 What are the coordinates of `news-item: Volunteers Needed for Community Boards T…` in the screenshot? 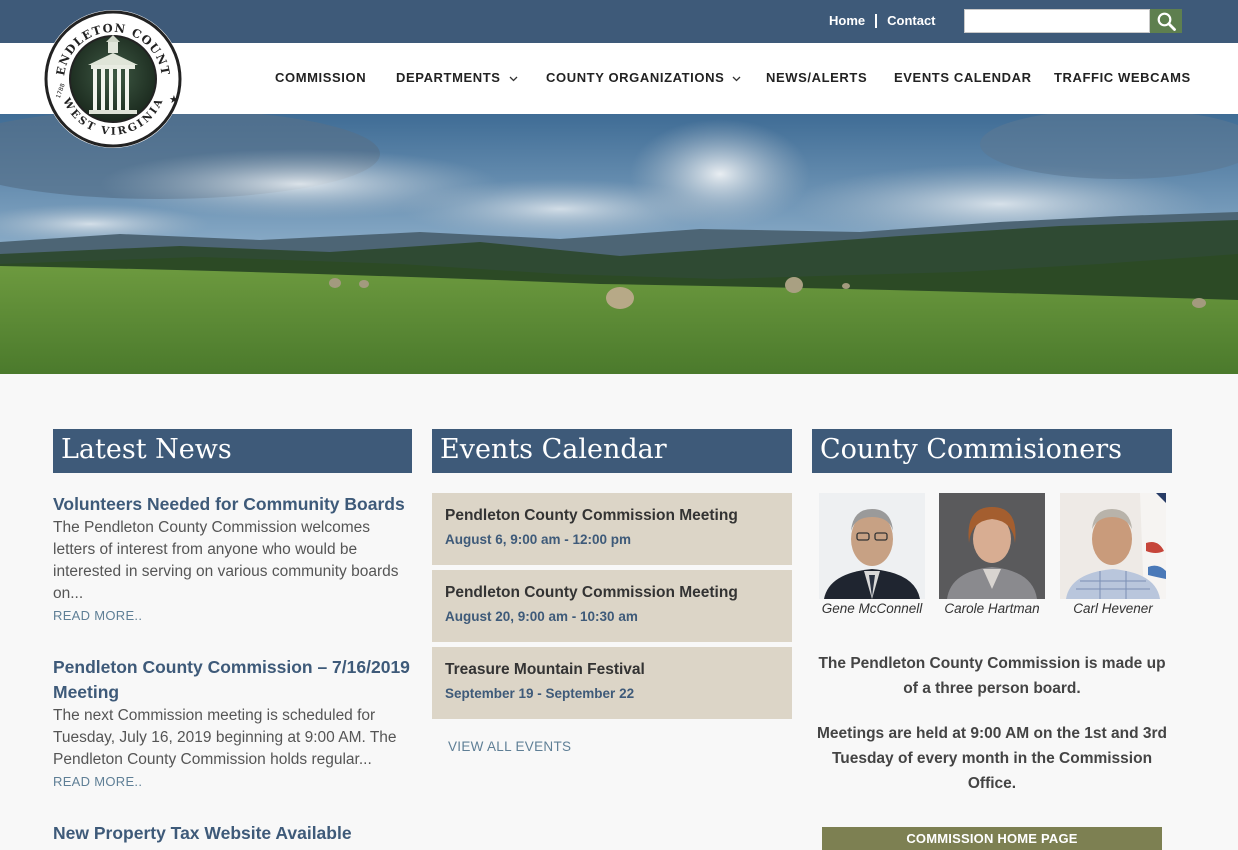 It's located at (233, 557).